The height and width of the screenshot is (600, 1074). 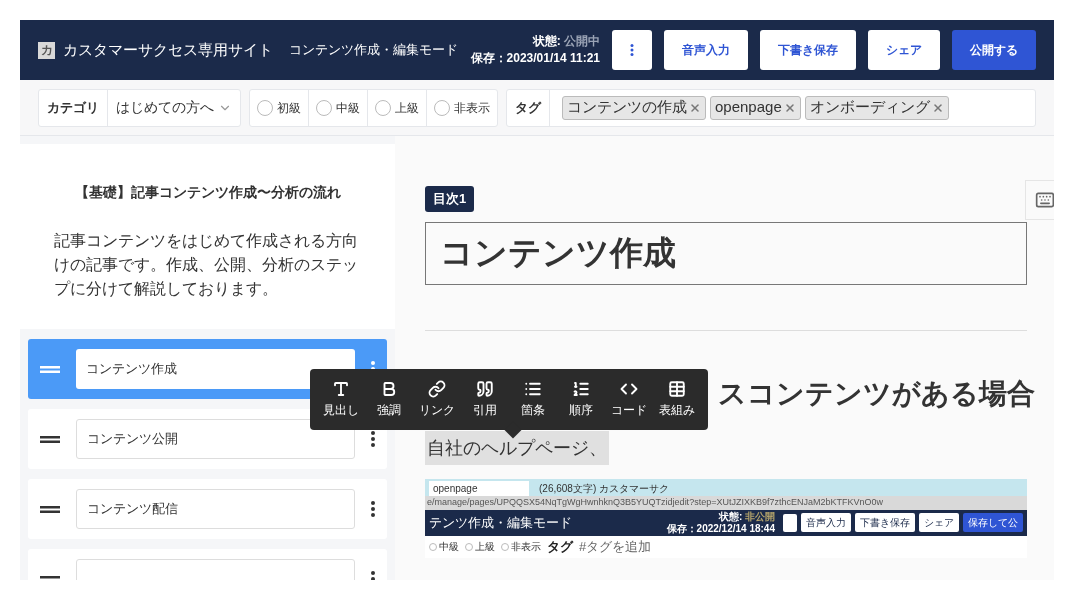 I want to click on mode-label: コンテンツ作成・編集モード, so click(x=373, y=50).